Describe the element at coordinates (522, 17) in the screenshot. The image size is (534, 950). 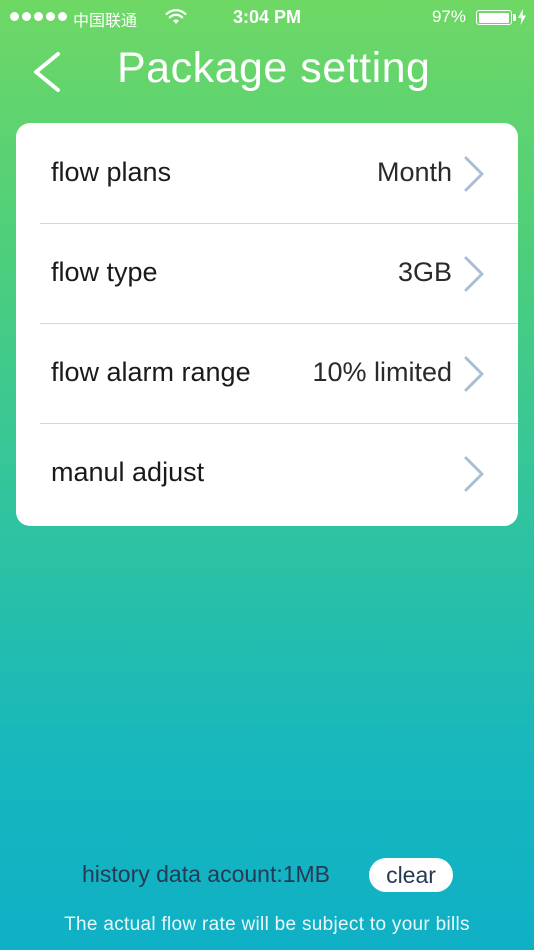
I see `charging-bolt-icon` at that location.